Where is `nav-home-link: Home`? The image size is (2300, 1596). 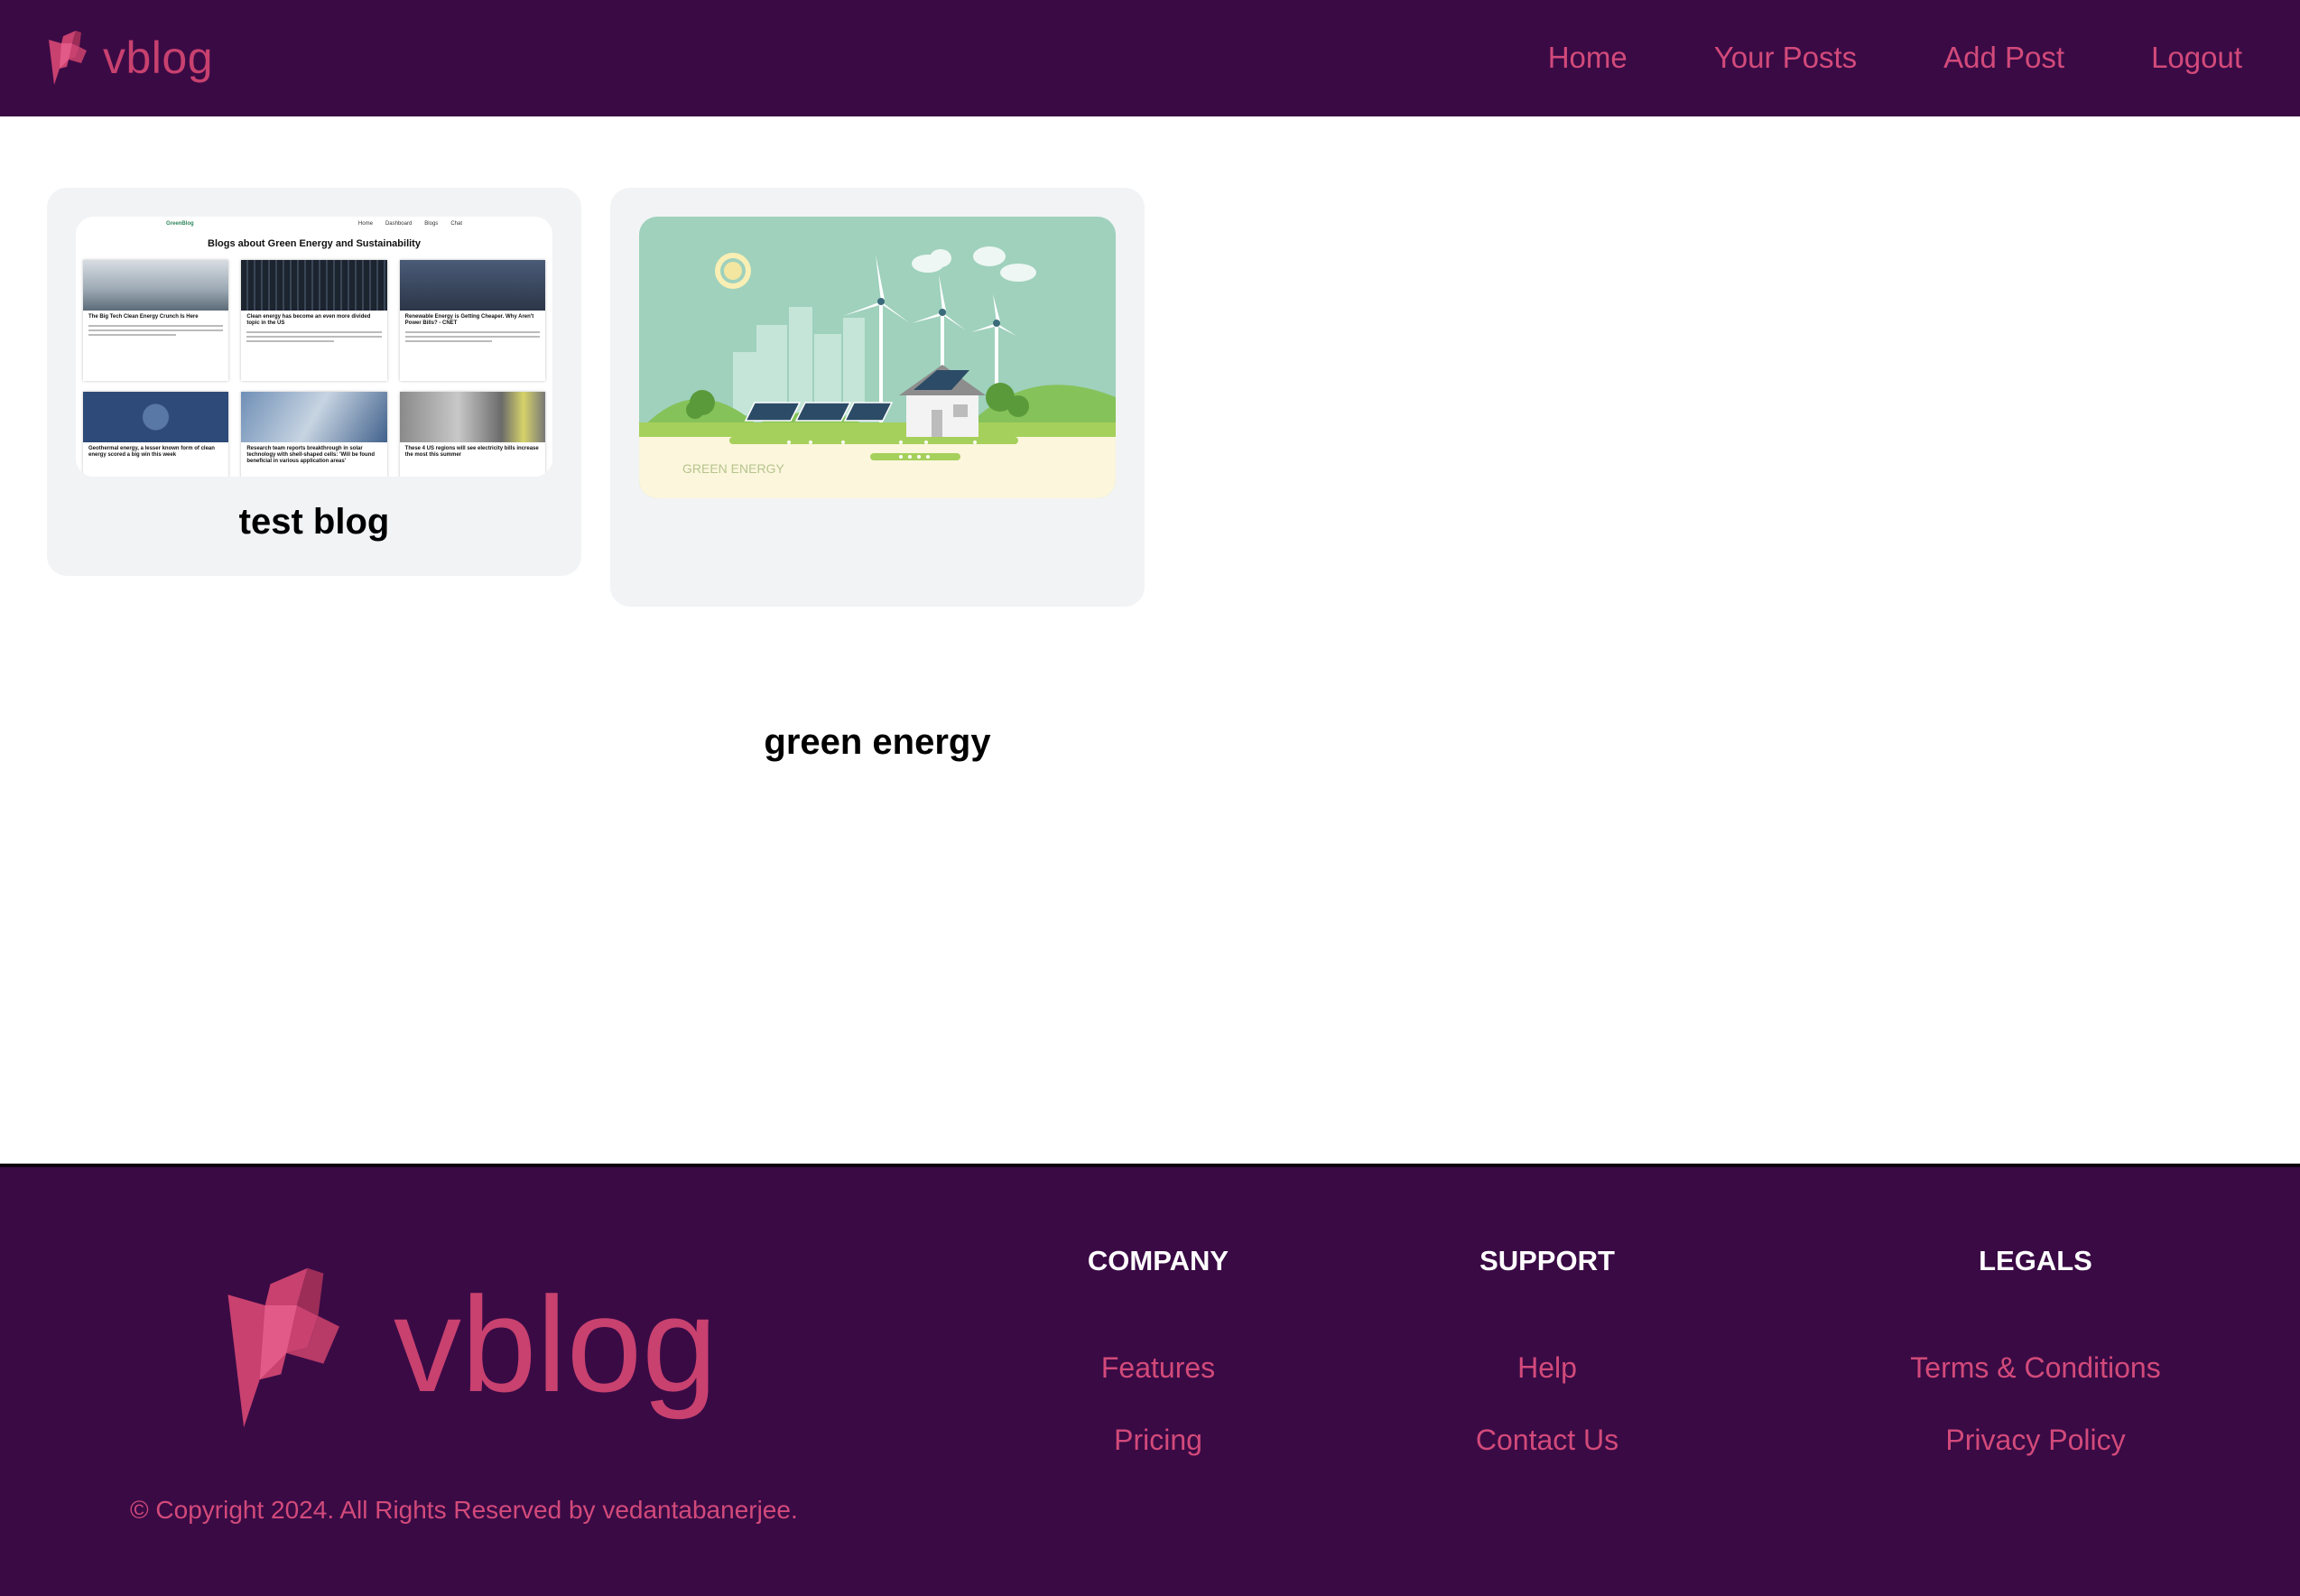 nav-home-link: Home is located at coordinates (1588, 58).